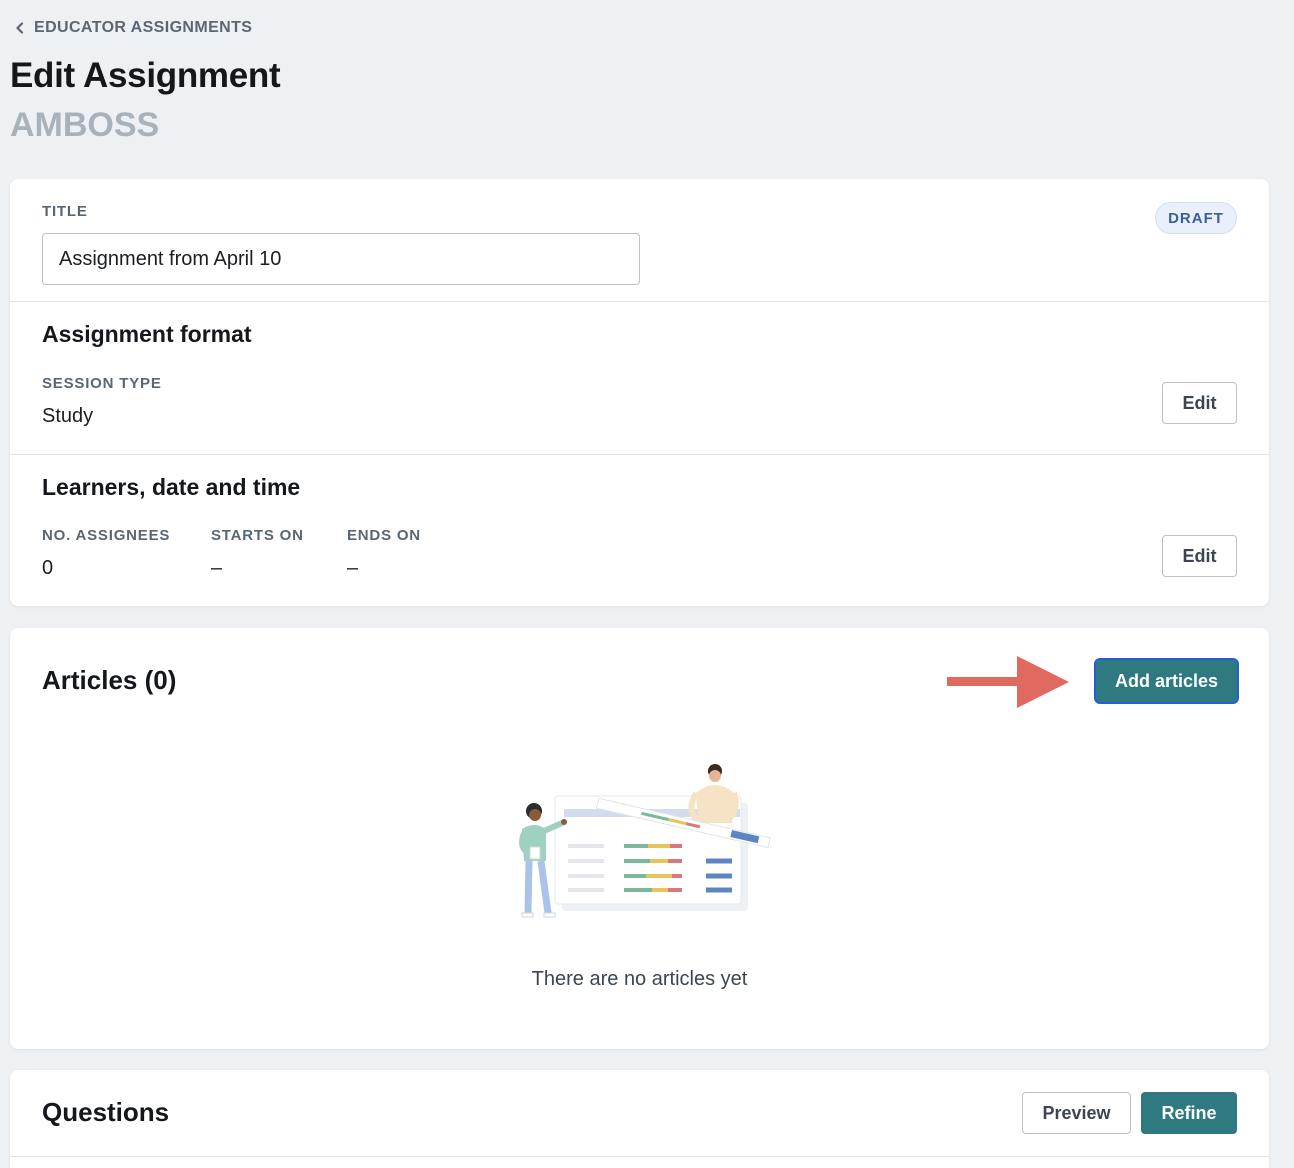  What do you see at coordinates (1199, 556) in the screenshot?
I see `edit-learners-button: Edit` at bounding box center [1199, 556].